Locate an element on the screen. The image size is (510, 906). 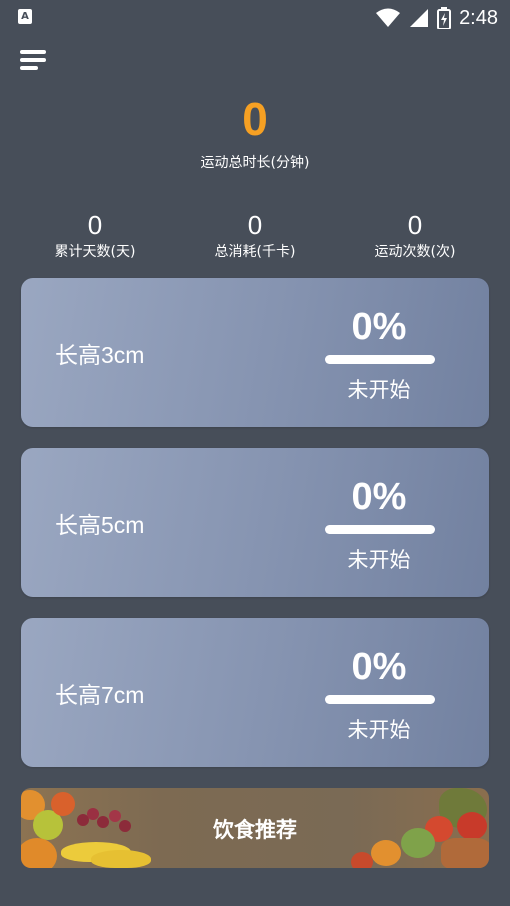
menu-icon is located at coordinates (33, 60).